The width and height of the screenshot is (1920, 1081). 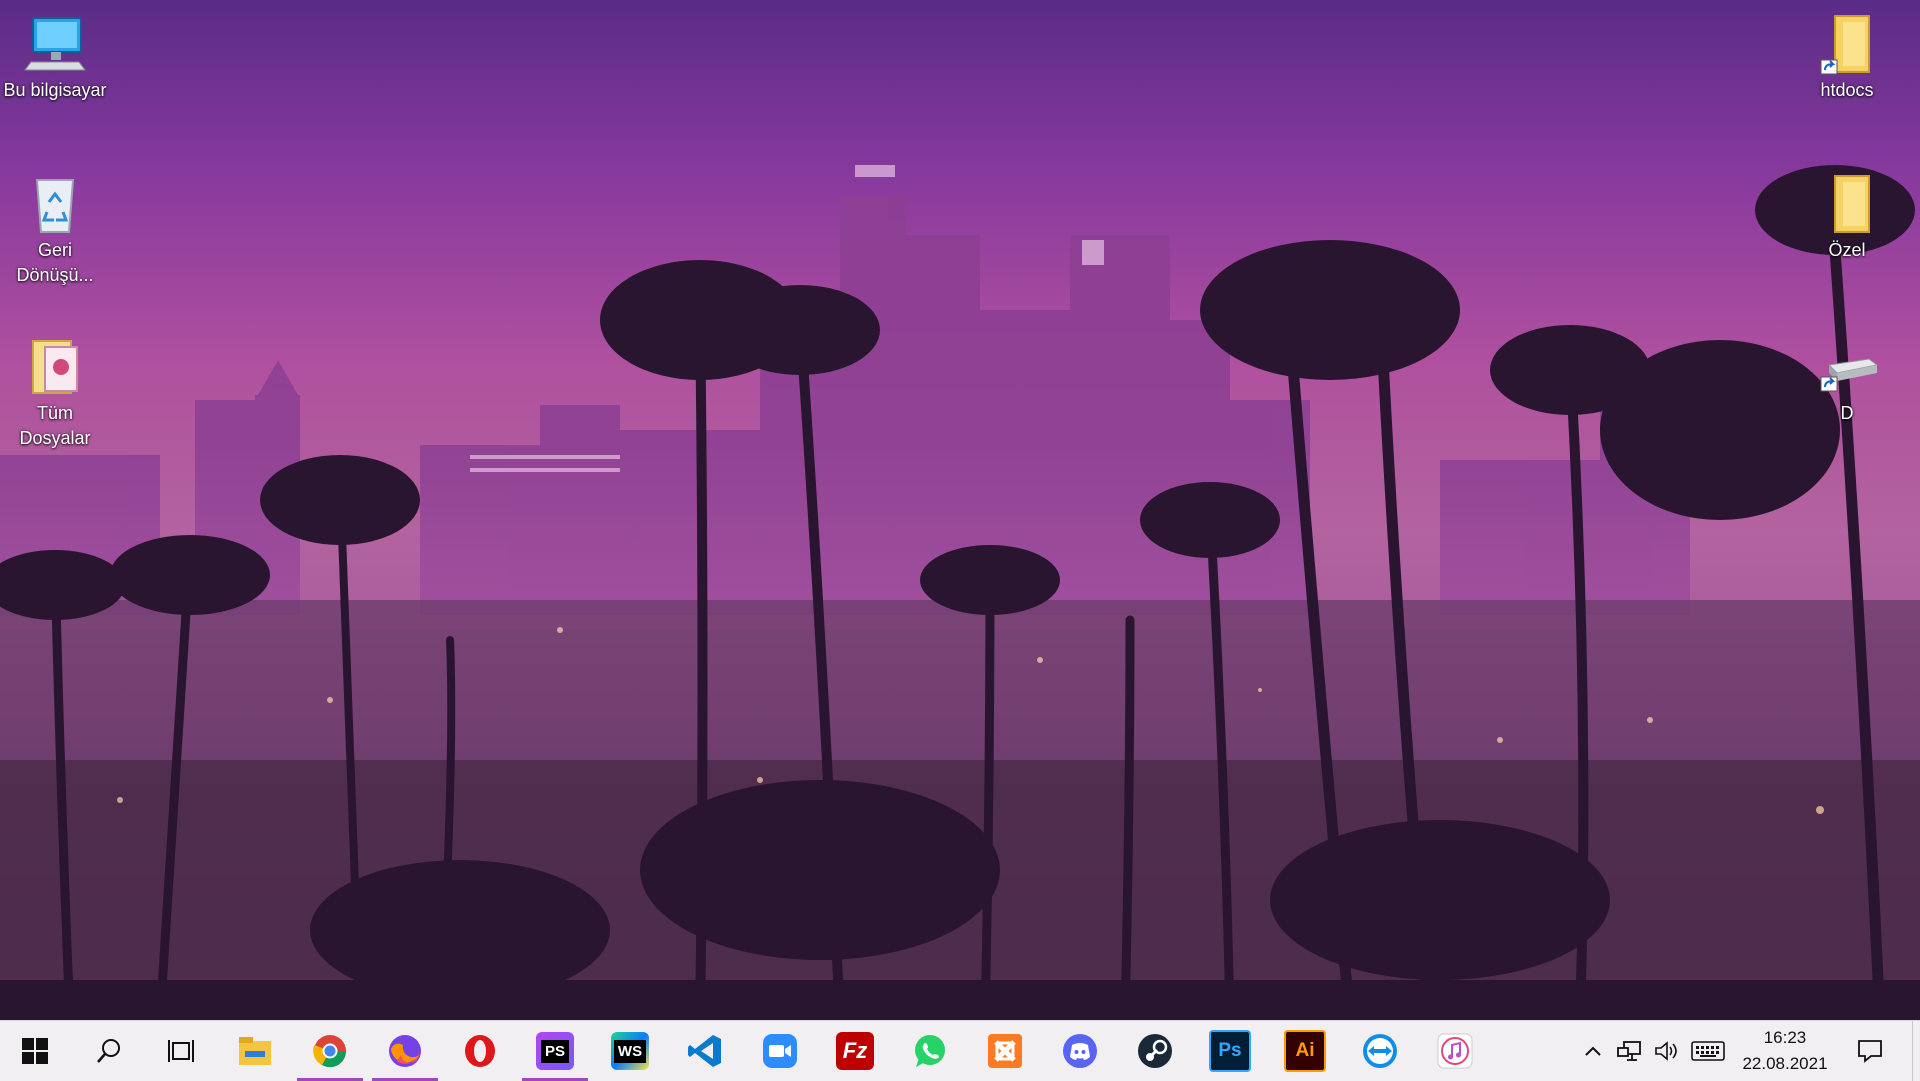 I want to click on taskbar-app-illustrator: Ai, so click(x=1305, y=1051).